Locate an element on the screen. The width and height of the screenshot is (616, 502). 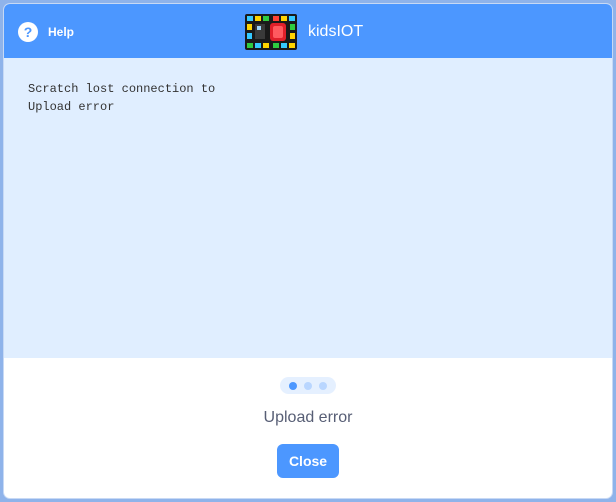
progress-steps is located at coordinates (308, 385).